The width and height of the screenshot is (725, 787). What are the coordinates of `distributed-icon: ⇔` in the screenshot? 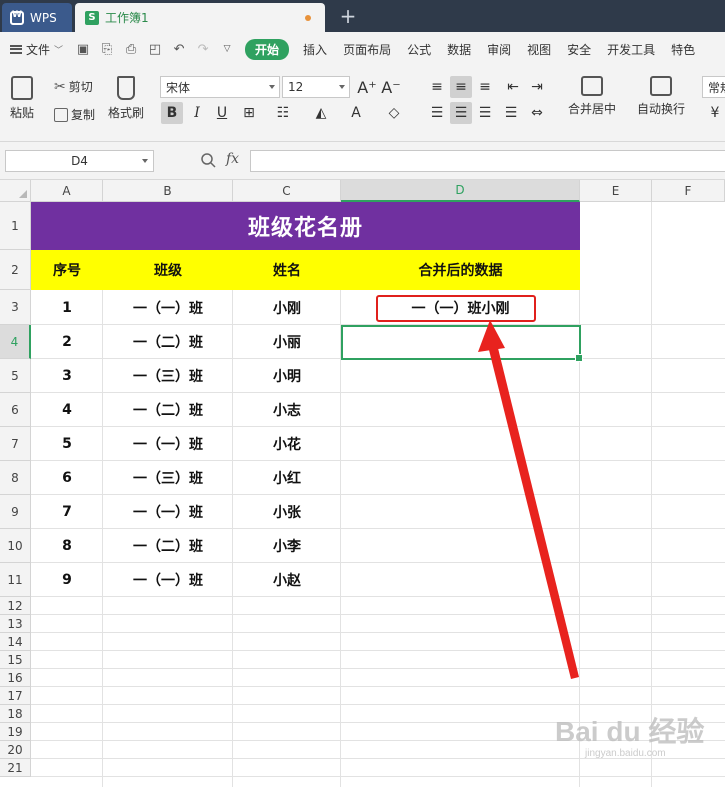 It's located at (537, 113).